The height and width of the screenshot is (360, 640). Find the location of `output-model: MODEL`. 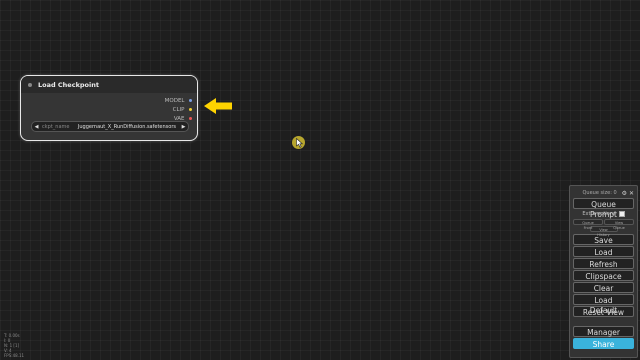

output-model: MODEL is located at coordinates (178, 100).